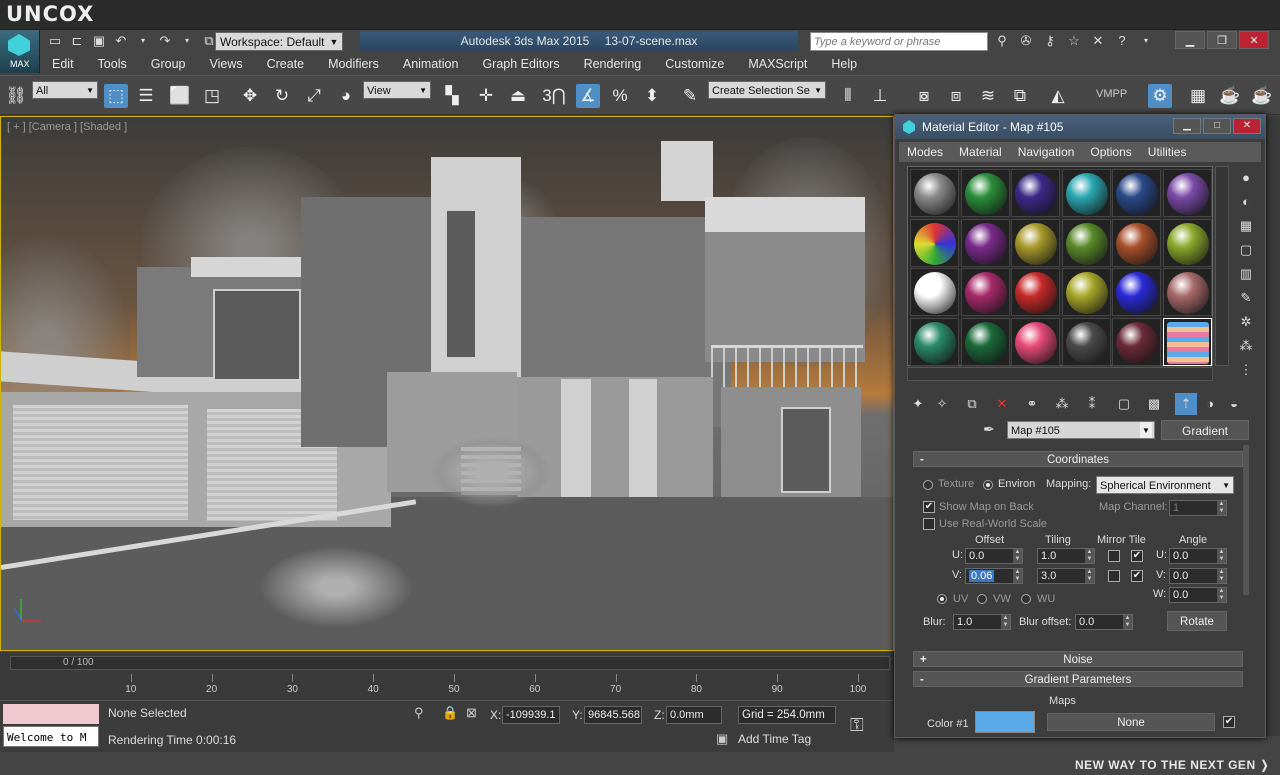 This screenshot has height=775, width=1280. What do you see at coordinates (1137, 576) in the screenshot?
I see `tile-v-checkbox: ✔` at bounding box center [1137, 576].